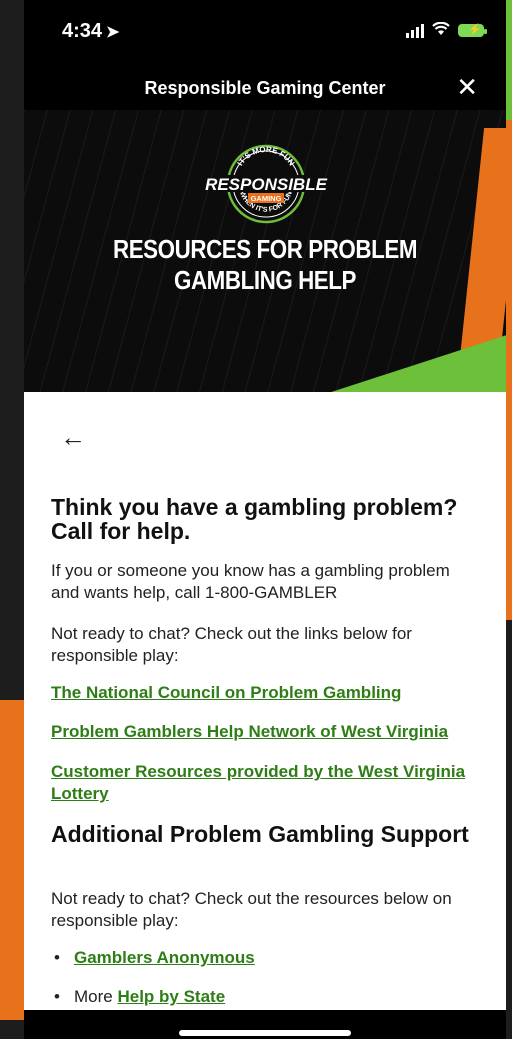  Describe the element at coordinates (441, 30) in the screenshot. I see `wifi-icon` at that location.